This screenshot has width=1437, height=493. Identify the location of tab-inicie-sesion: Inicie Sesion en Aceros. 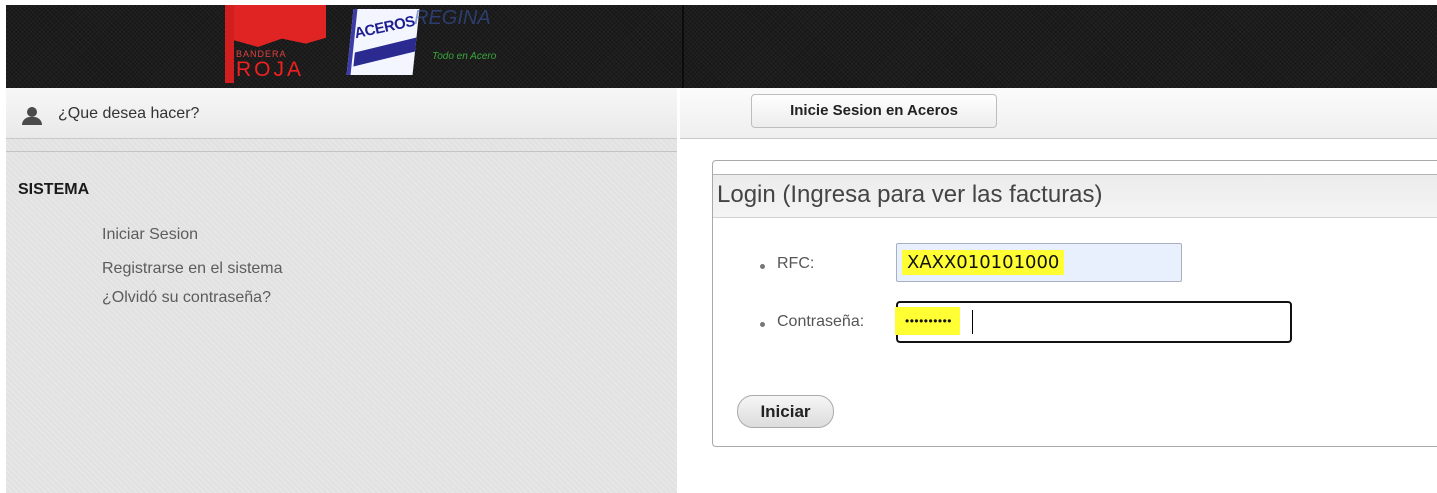
(874, 111).